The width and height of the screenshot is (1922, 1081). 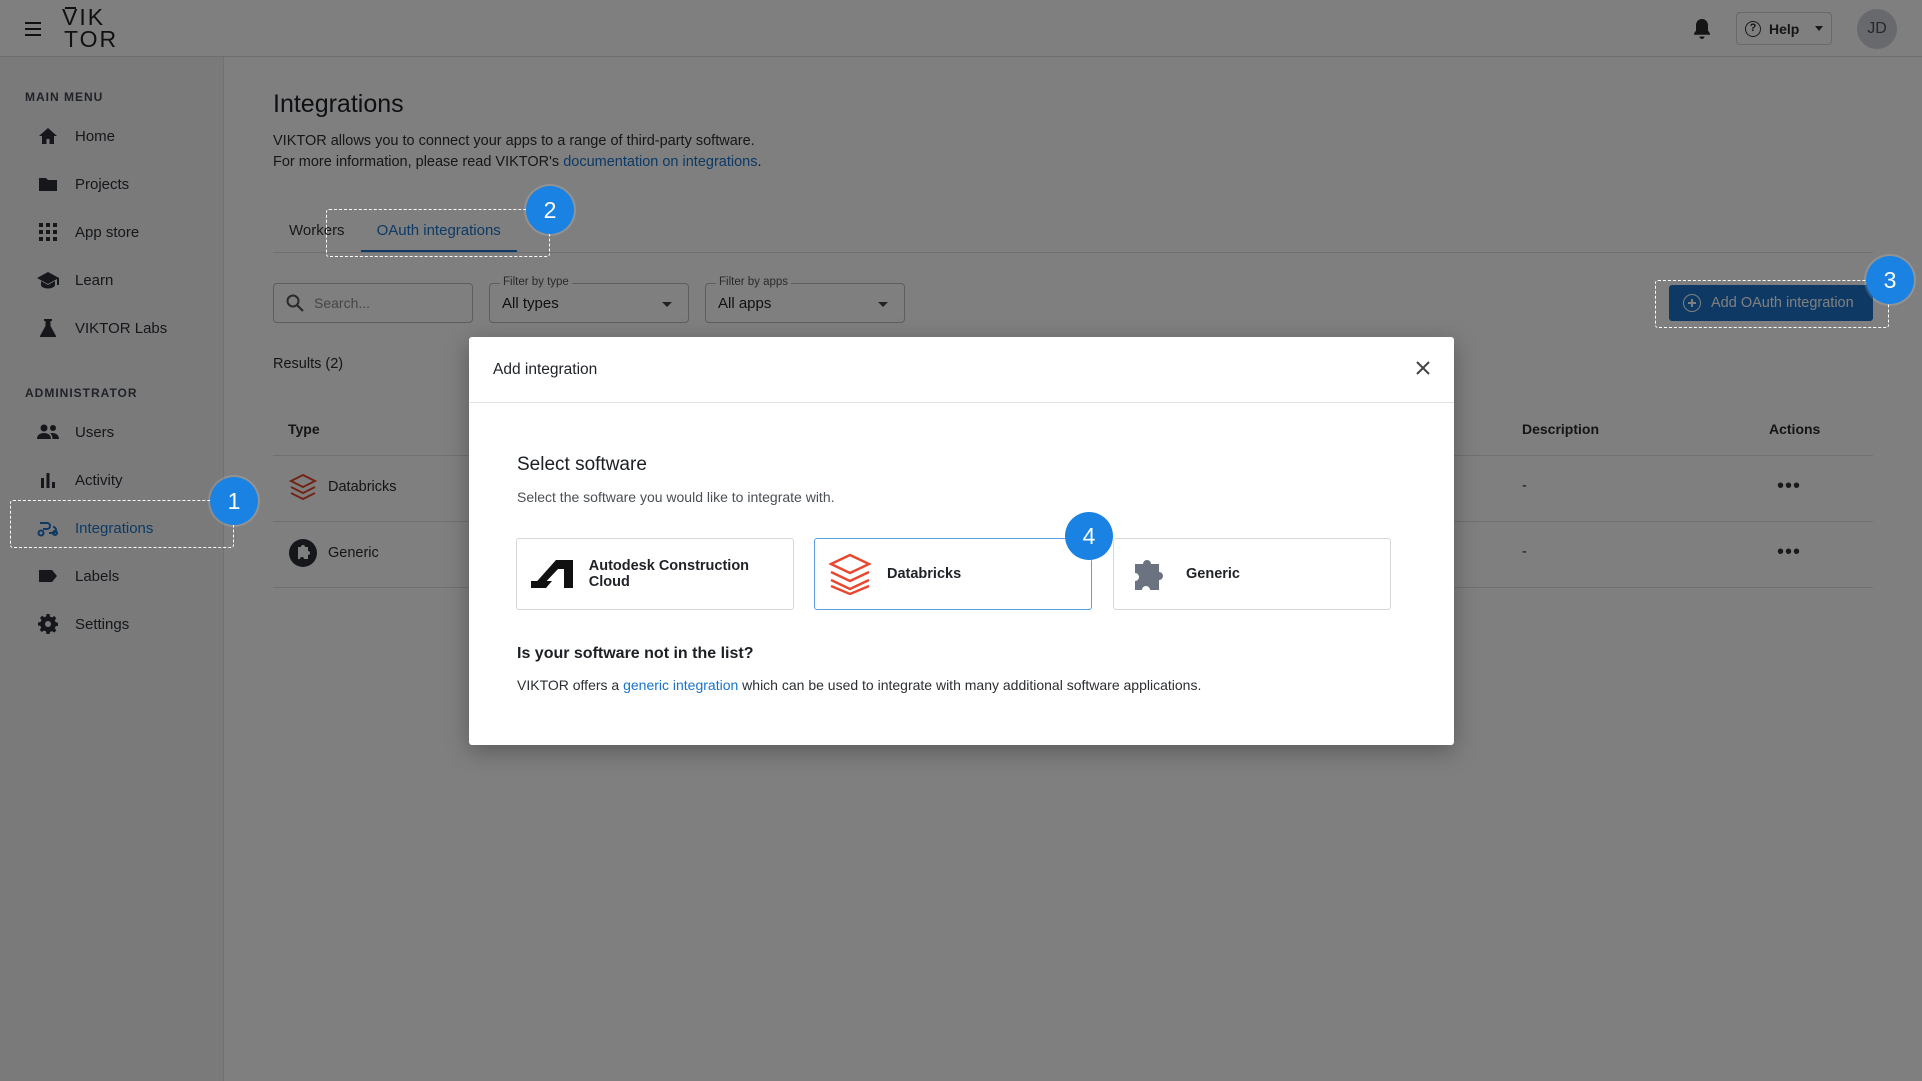 I want to click on callout-badge-2: 2, so click(x=550, y=210).